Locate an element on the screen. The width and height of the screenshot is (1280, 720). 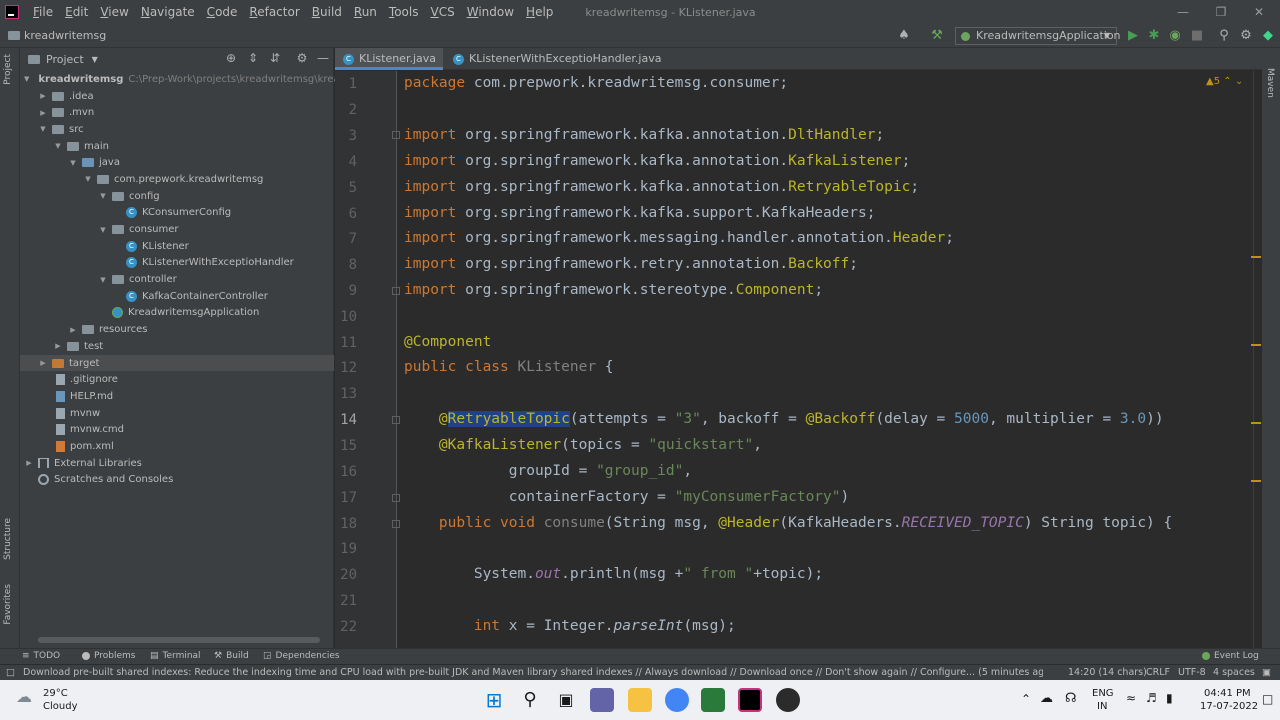
tree-item-kconsumerconfig: C KConsumerConfig is located at coordinates (177, 213).